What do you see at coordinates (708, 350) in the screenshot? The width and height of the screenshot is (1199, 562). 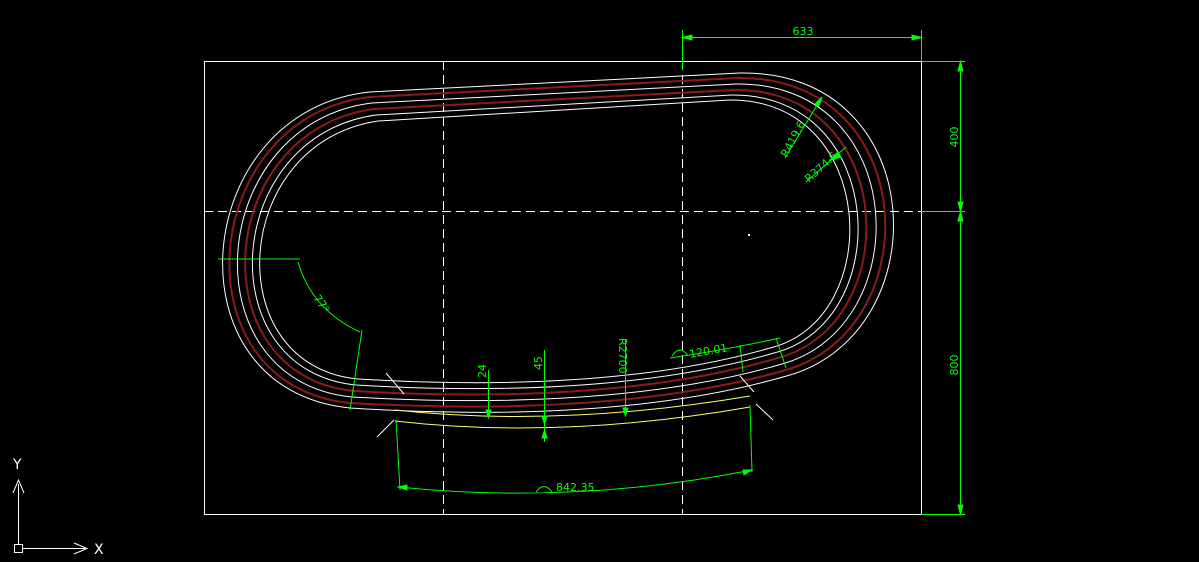 I see `dim-text-120: 120.01` at bounding box center [708, 350].